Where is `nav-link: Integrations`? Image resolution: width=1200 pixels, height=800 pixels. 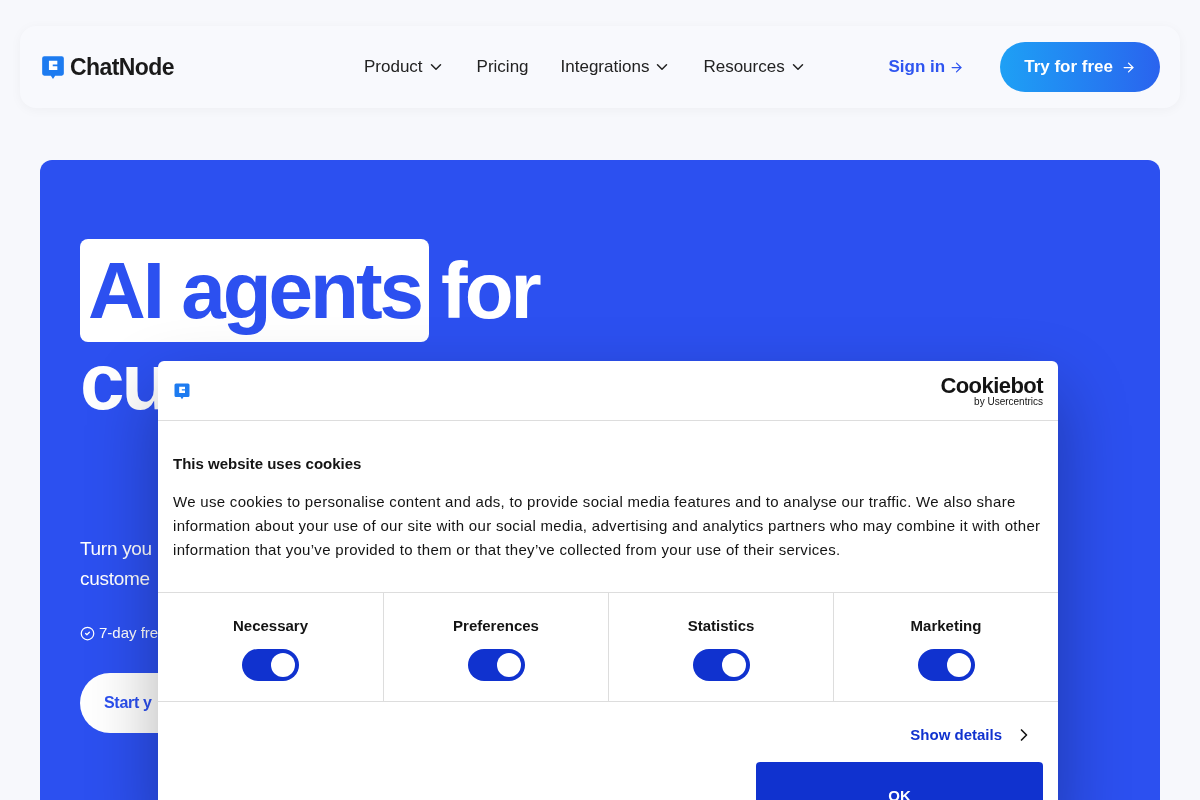
nav-link: Integrations is located at coordinates (616, 67).